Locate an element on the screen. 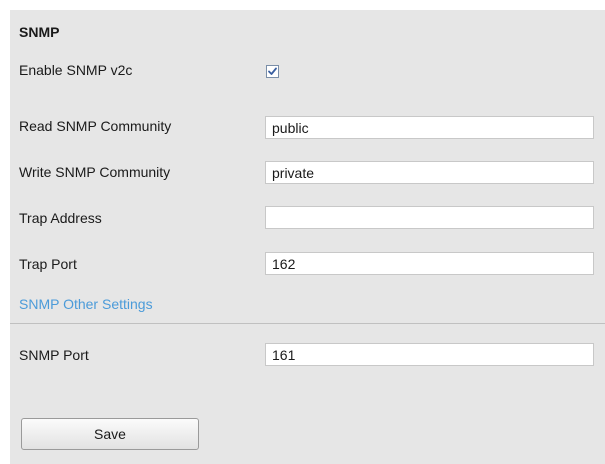 The image size is (605, 464). trap-address-input is located at coordinates (429, 217).